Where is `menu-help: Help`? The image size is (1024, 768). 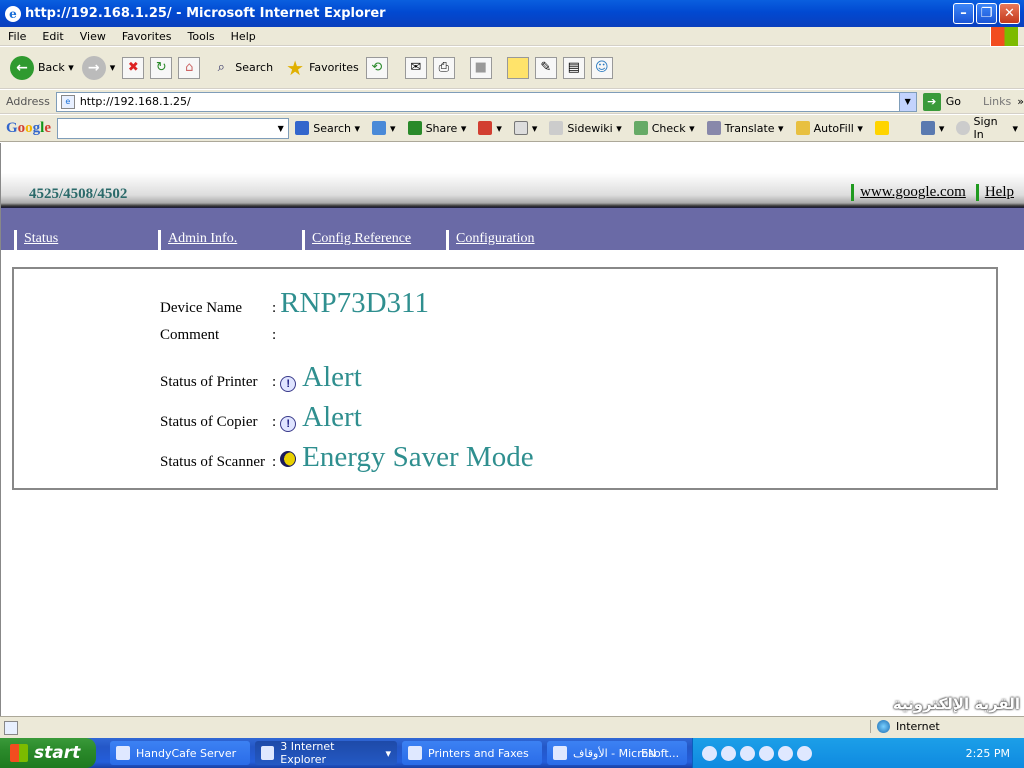
menu-help: Help is located at coordinates (243, 36).